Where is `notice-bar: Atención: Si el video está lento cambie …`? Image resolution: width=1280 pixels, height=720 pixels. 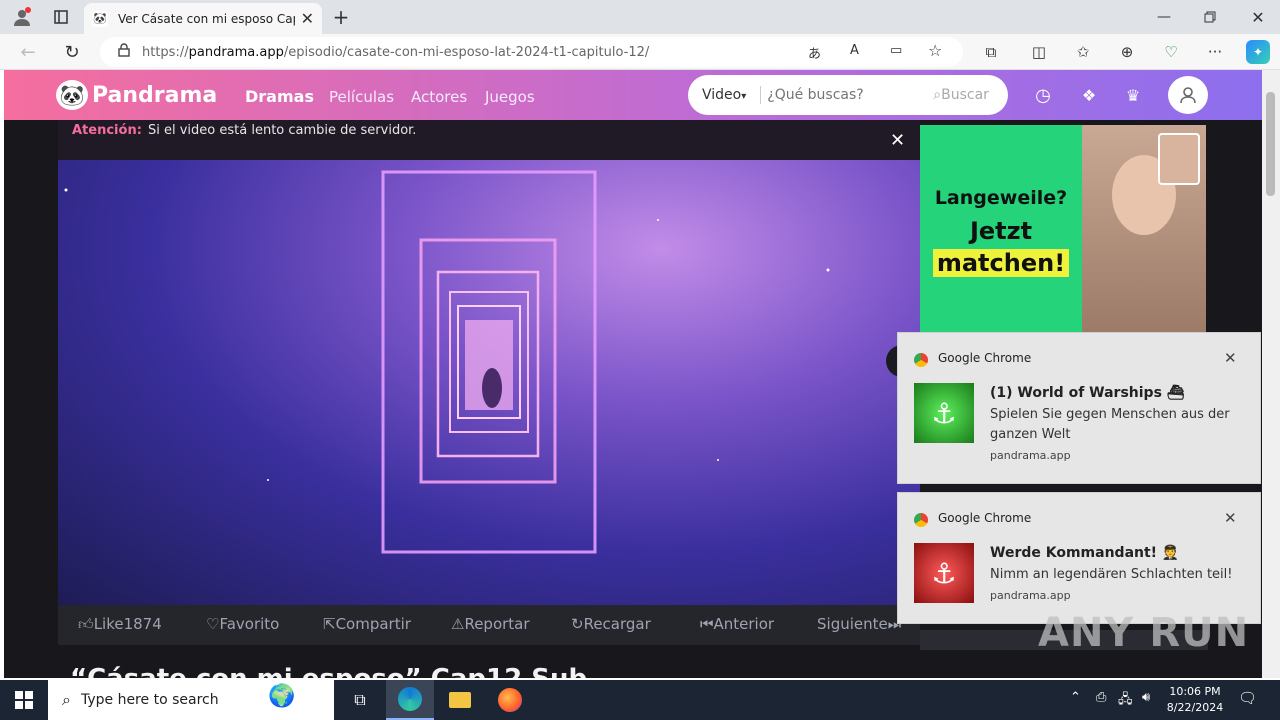 notice-bar: Atención: Si el video está lento cambie … is located at coordinates (489, 140).